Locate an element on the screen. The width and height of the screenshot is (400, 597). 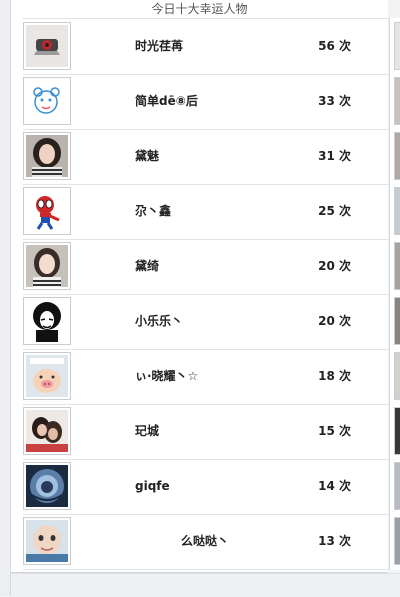
list-item: 黛魅 31 次 is located at coordinates (206, 157).